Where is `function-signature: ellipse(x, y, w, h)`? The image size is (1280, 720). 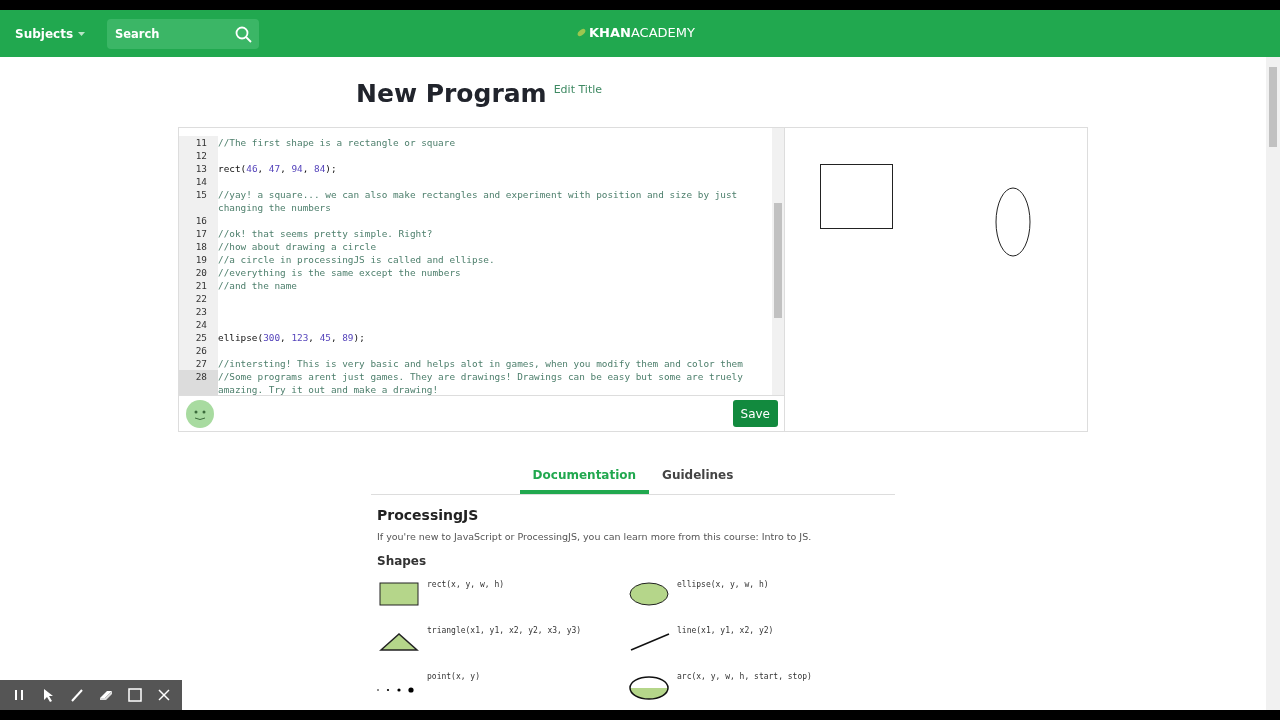 function-signature: ellipse(x, y, w, h) is located at coordinates (723, 584).